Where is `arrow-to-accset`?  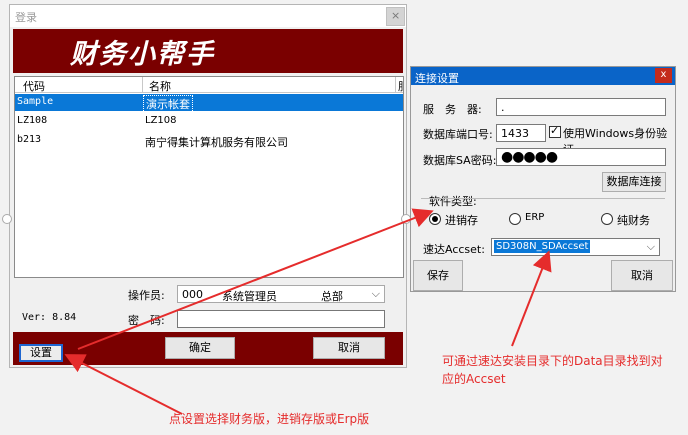
arrow-to-accset is located at coordinates (531, 298).